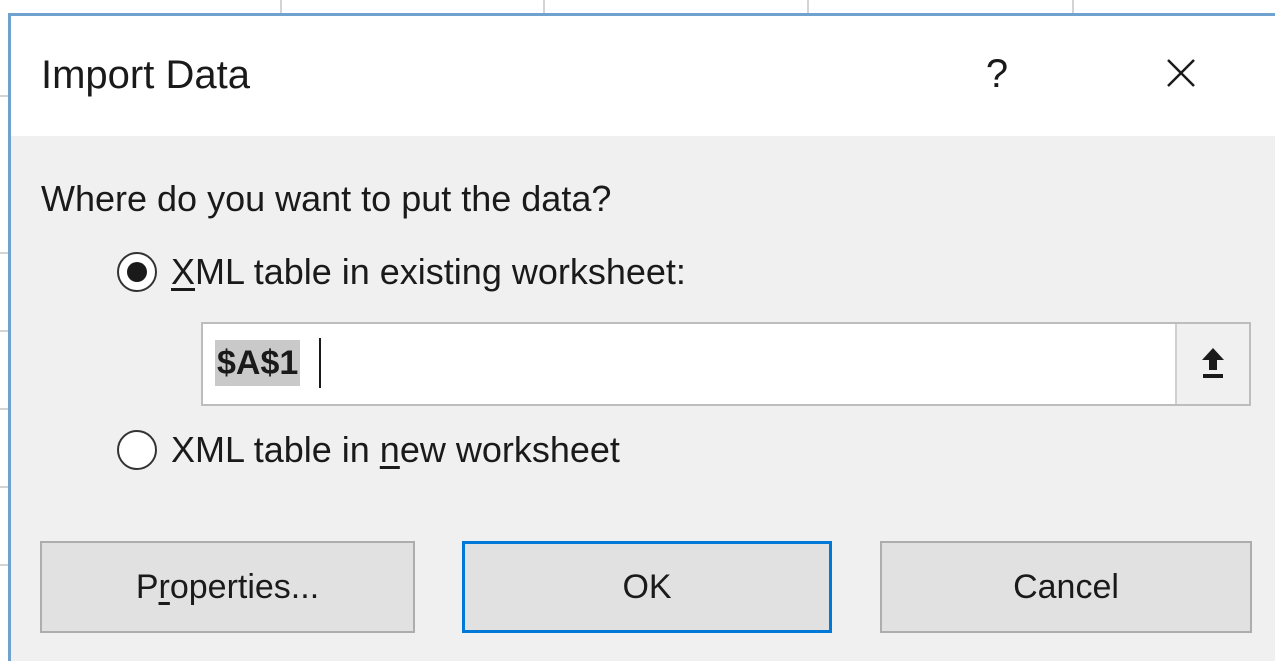 This screenshot has height=661, width=1275. I want to click on collapse-dialog-icon, so click(1213, 363).